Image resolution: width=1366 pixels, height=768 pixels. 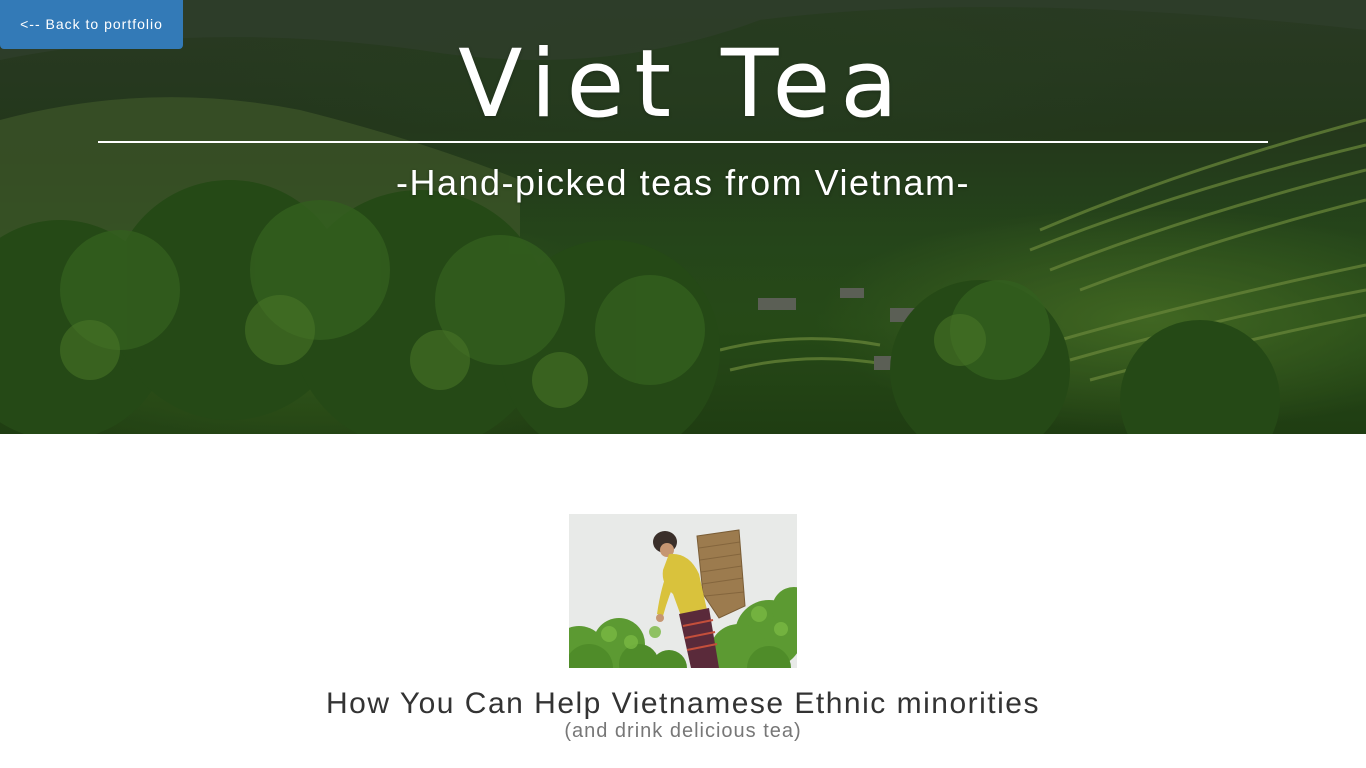 I want to click on tea-picker-photo, so click(x=683, y=591).